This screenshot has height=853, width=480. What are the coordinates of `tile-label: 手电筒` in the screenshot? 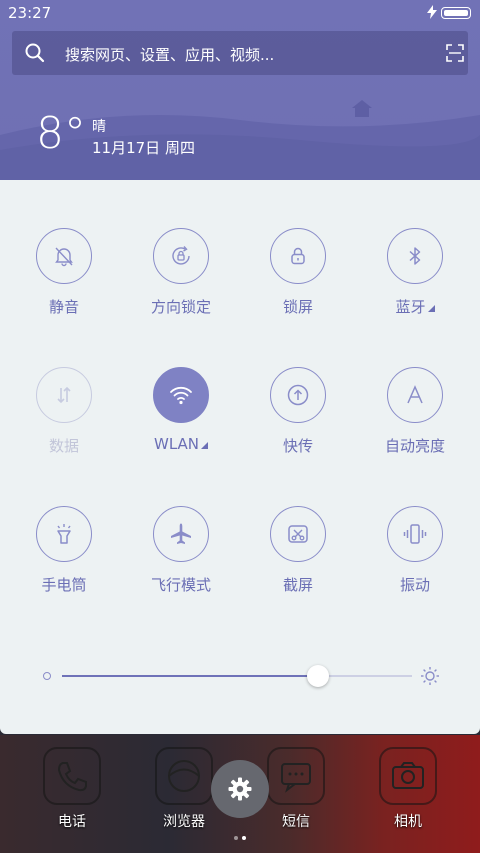 It's located at (64, 585).